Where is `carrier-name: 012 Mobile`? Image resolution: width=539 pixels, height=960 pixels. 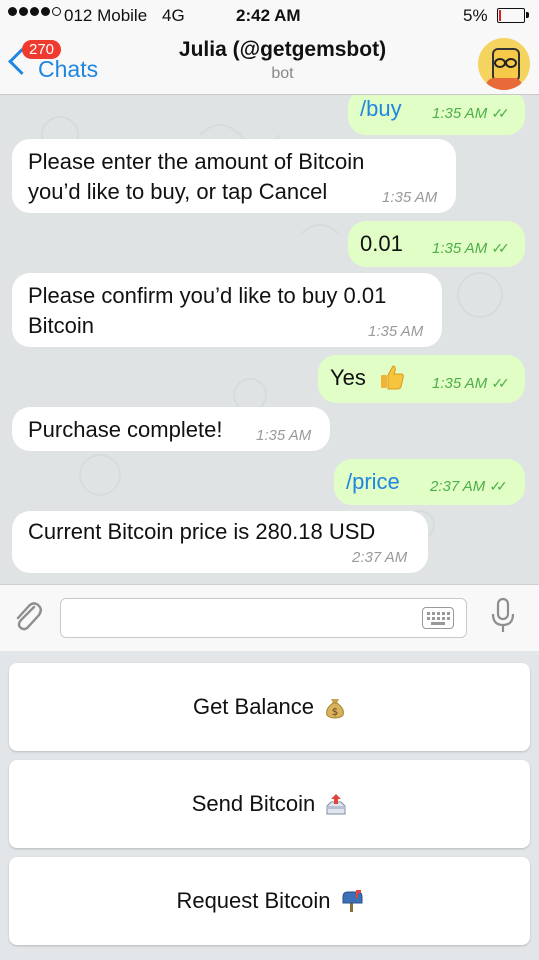
carrier-name: 012 Mobile is located at coordinates (106, 15).